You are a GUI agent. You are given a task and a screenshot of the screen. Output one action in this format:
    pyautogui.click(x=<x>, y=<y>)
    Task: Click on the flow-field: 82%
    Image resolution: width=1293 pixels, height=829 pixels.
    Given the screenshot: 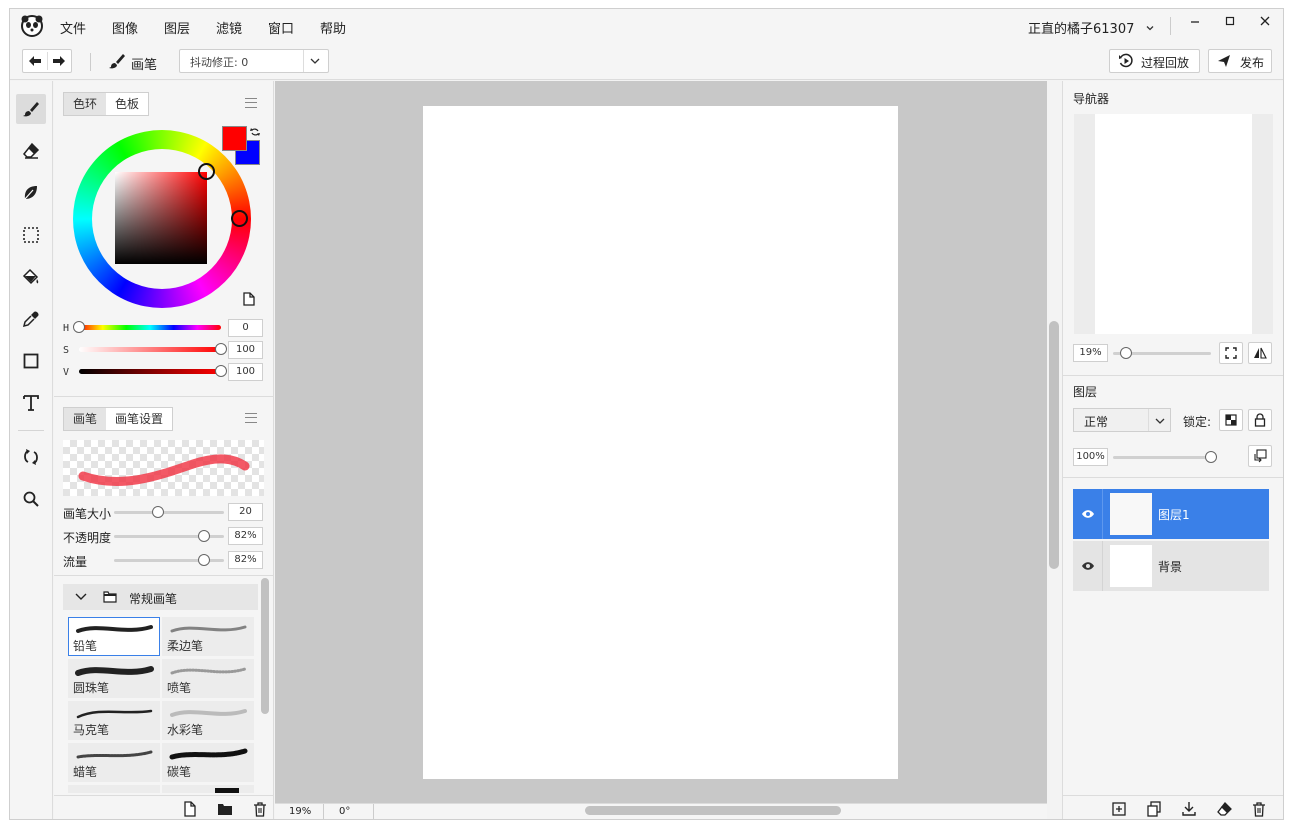 What is the action you would take?
    pyautogui.click(x=245, y=560)
    